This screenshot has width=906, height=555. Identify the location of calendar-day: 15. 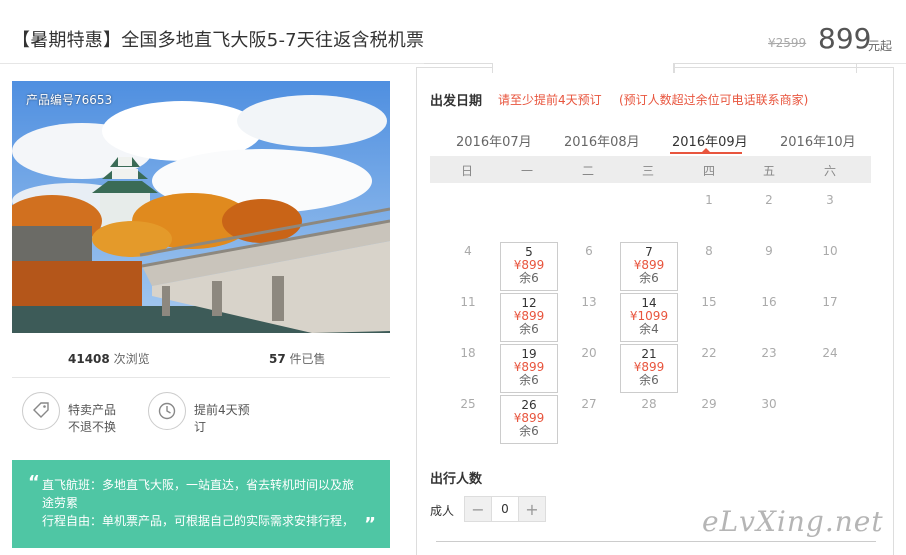
(709, 302).